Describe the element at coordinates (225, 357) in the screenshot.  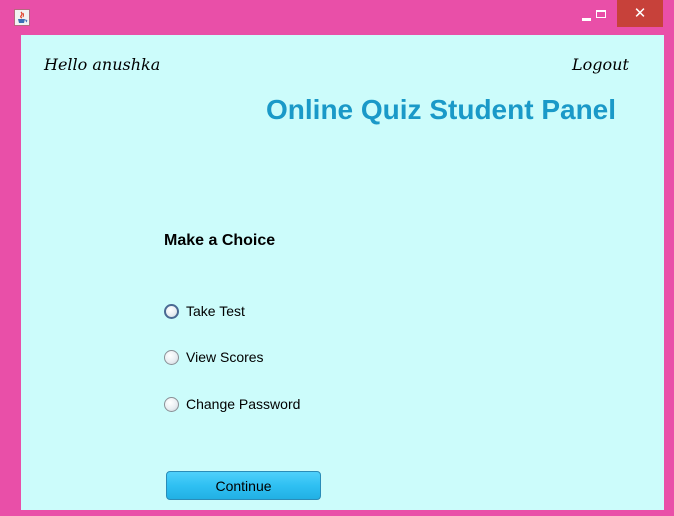
I see `radio-label: View Scores` at that location.